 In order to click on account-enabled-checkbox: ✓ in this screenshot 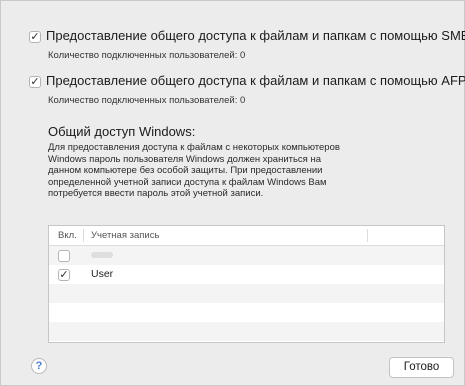, I will do `click(64, 275)`.